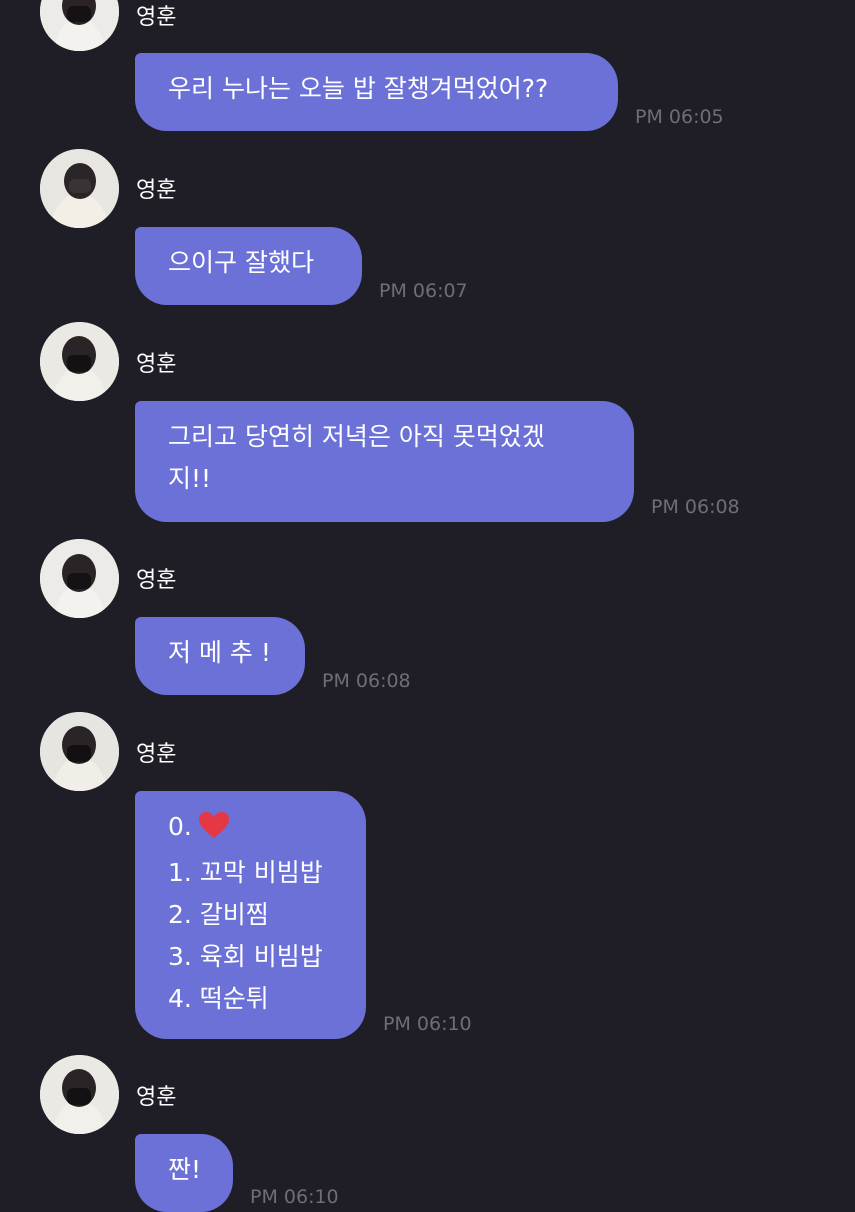  What do you see at coordinates (218, 998) in the screenshot?
I see `list-item: 4. 떡순튀` at bounding box center [218, 998].